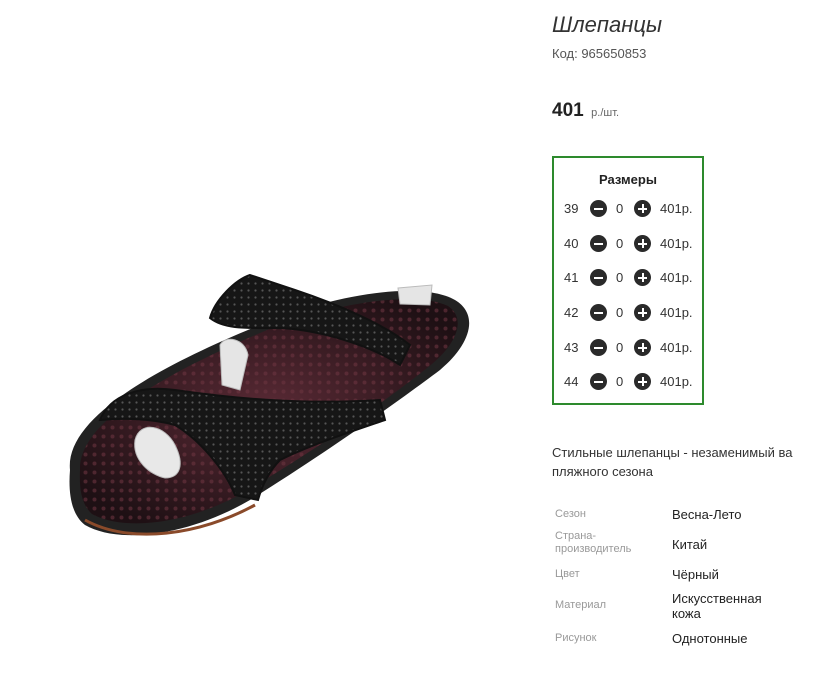  What do you see at coordinates (571, 277) in the screenshot?
I see `size-label: 41` at bounding box center [571, 277].